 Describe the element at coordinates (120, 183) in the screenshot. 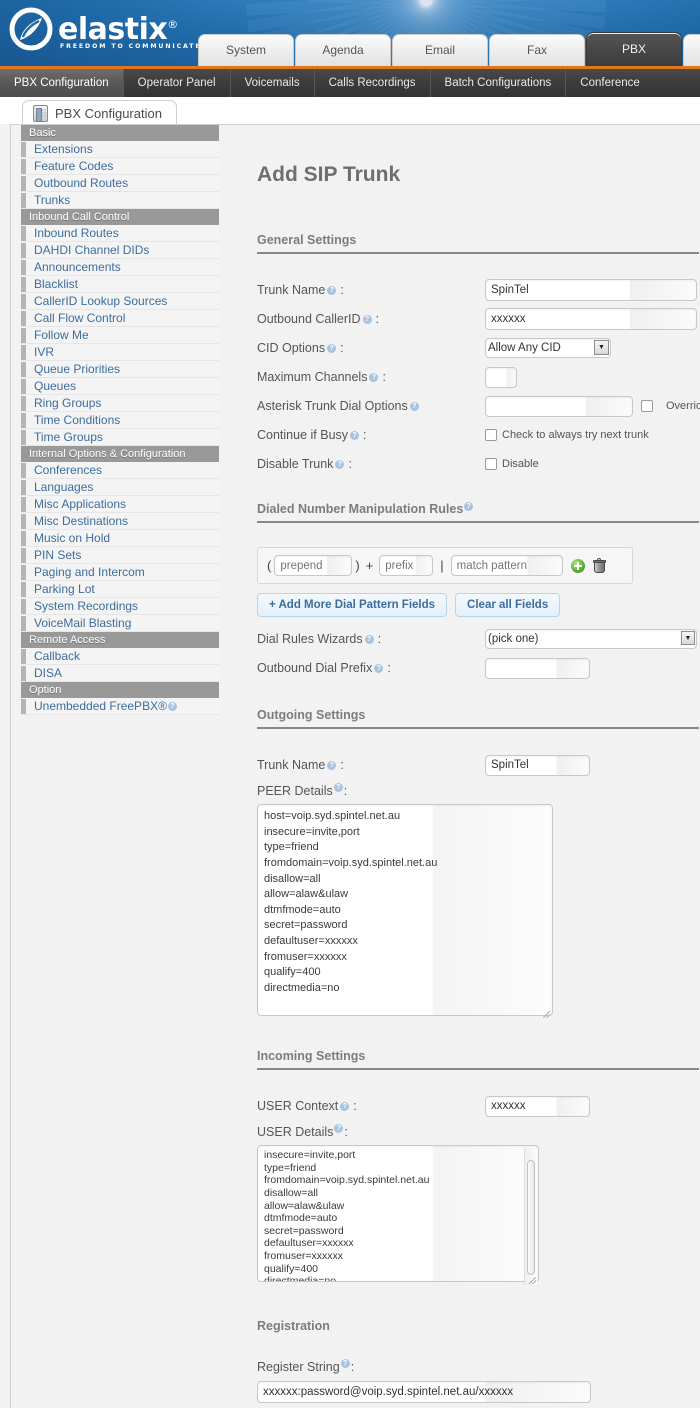

I see `sidebar-item-outbound-routes: Outbound Routes` at that location.